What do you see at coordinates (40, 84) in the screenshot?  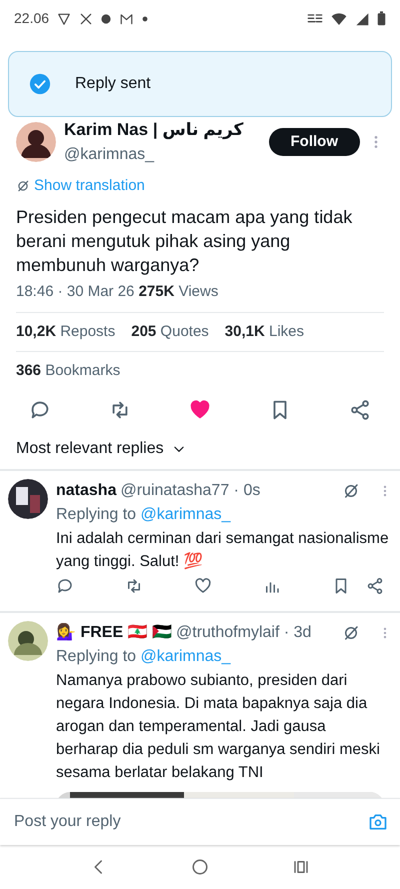 I see `check-icon` at bounding box center [40, 84].